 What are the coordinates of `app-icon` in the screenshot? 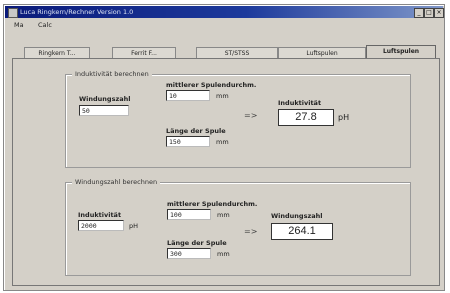 It's located at (13, 13).